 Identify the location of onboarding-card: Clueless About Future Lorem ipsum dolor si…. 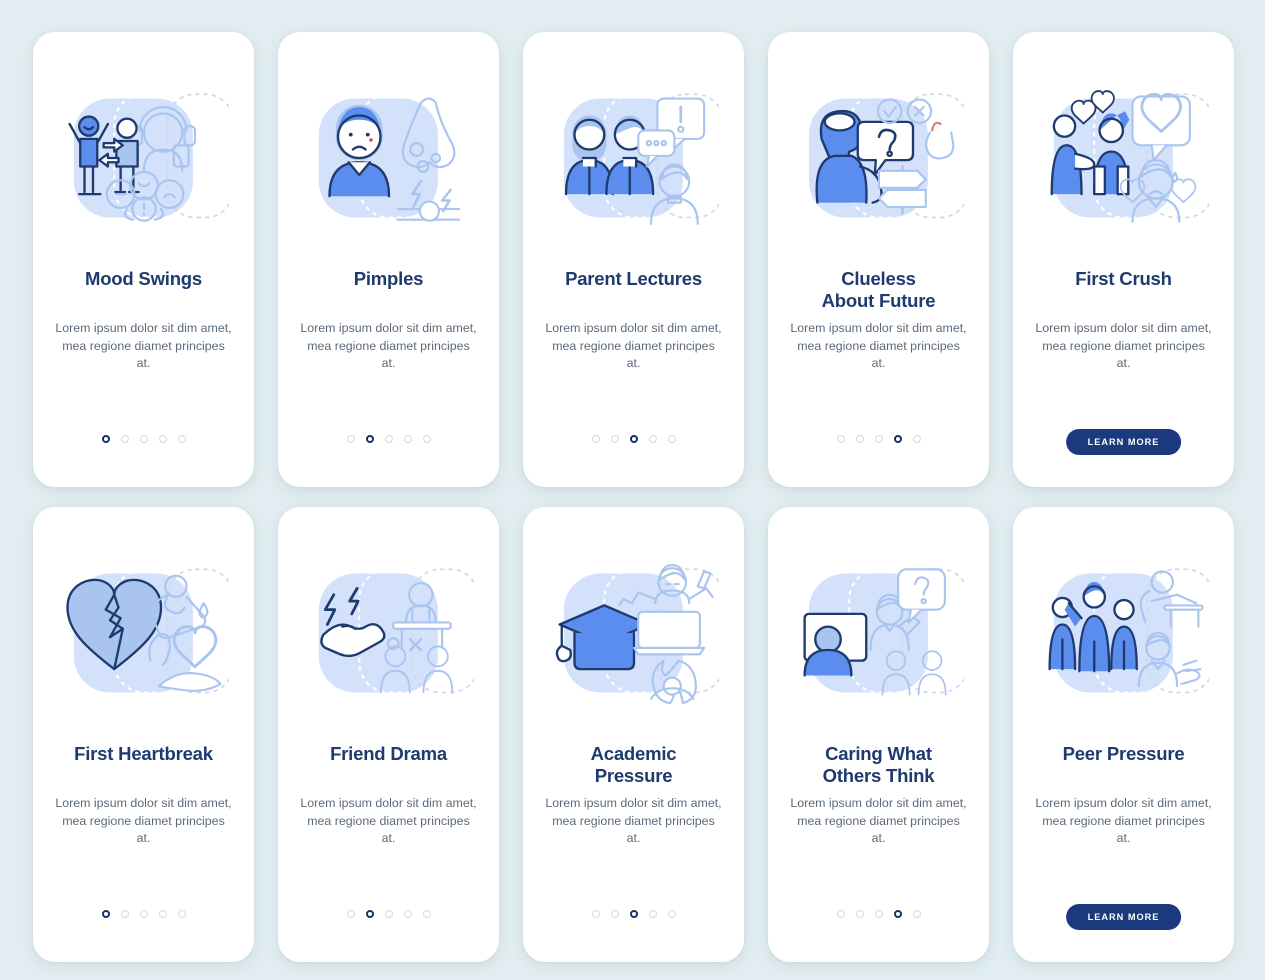
(878, 259).